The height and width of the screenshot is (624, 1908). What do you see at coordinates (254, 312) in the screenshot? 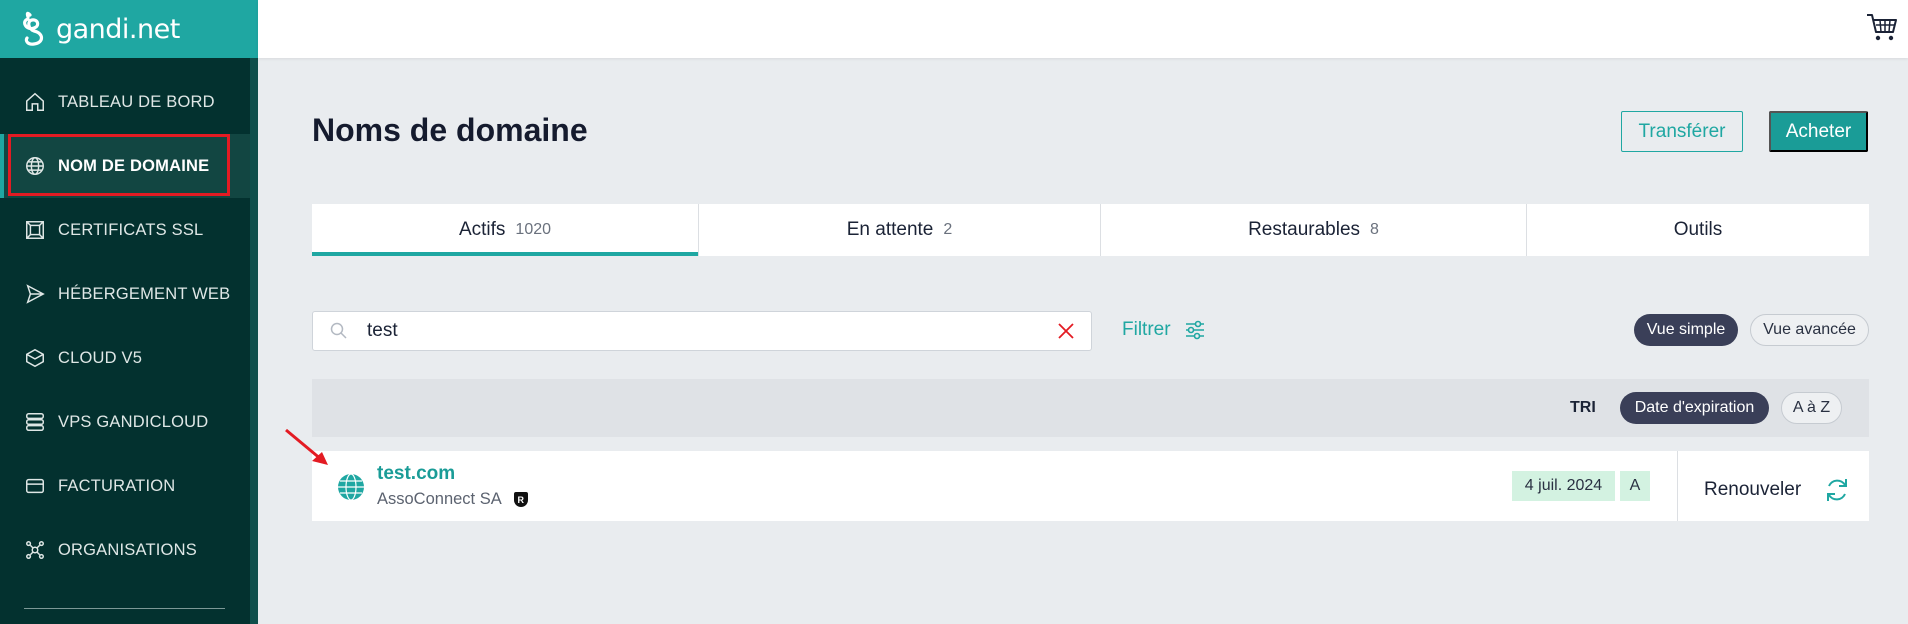
I see `sidebar-edge` at bounding box center [254, 312].